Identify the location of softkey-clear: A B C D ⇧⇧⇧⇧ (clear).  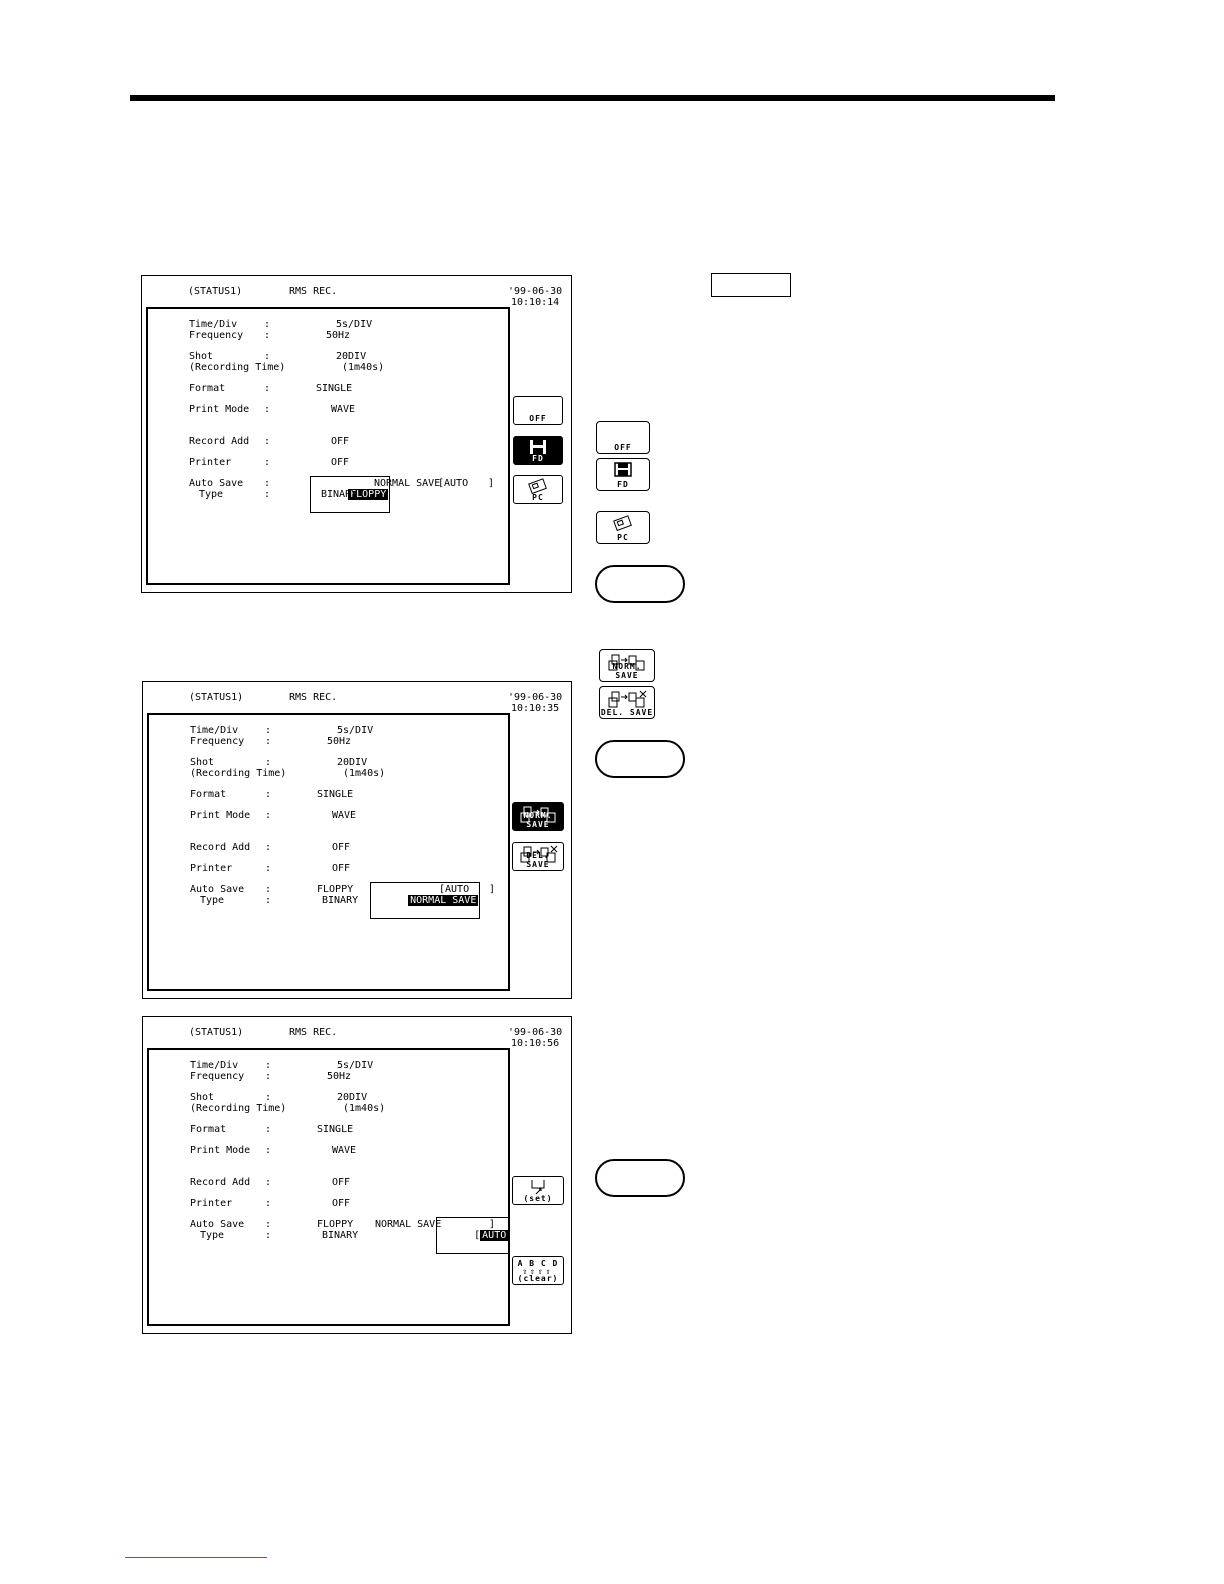
(538, 1270).